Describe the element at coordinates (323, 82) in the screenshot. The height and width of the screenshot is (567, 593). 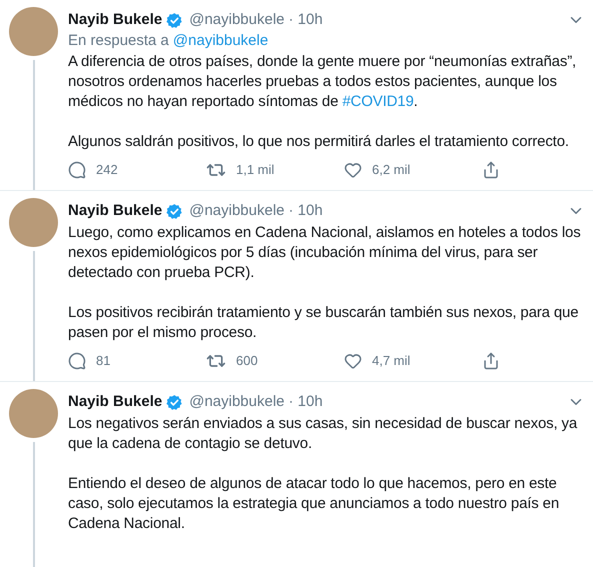
I see `tweet-text: A diferencia de otros países, donde la gente muere por “neumonías extrañas”, nosotros ordenamos hacerles pruebas a todos estos pacientes, aunque los médicos no hayan reportado síntomas de #COVID19.` at that location.